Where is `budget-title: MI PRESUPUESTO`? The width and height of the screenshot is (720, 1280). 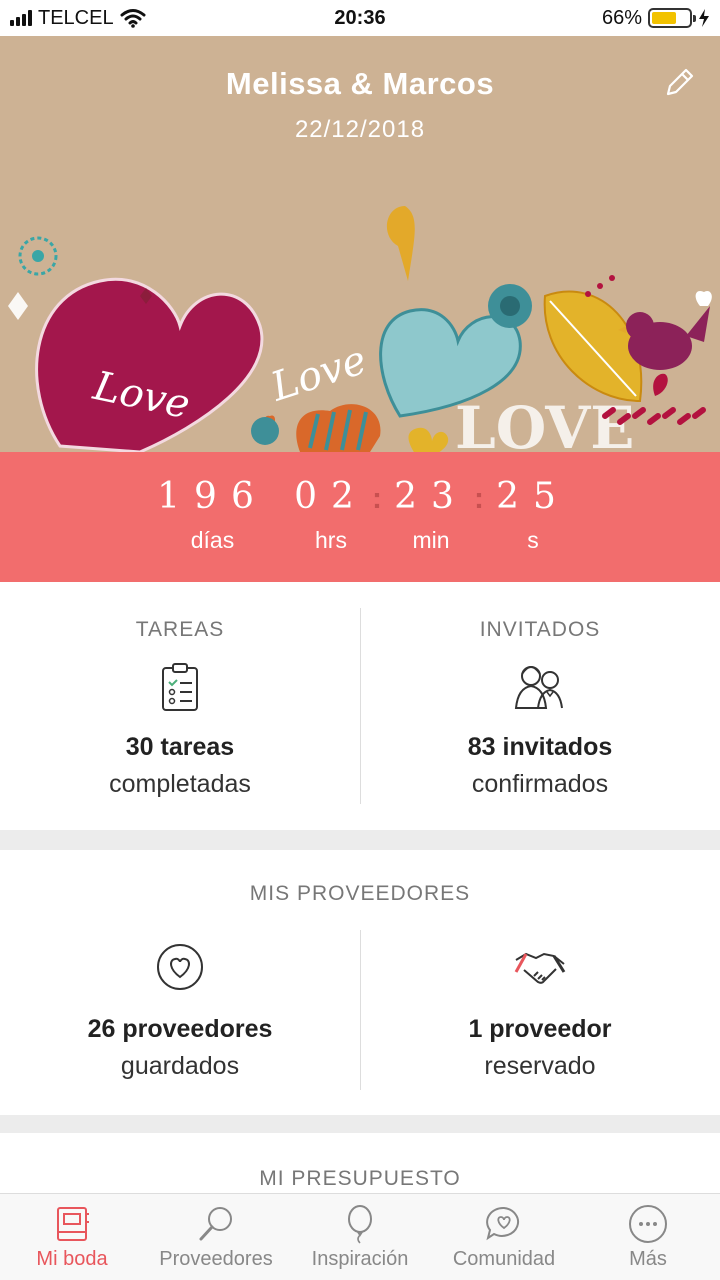 budget-title: MI PRESUPUESTO is located at coordinates (360, 1178).